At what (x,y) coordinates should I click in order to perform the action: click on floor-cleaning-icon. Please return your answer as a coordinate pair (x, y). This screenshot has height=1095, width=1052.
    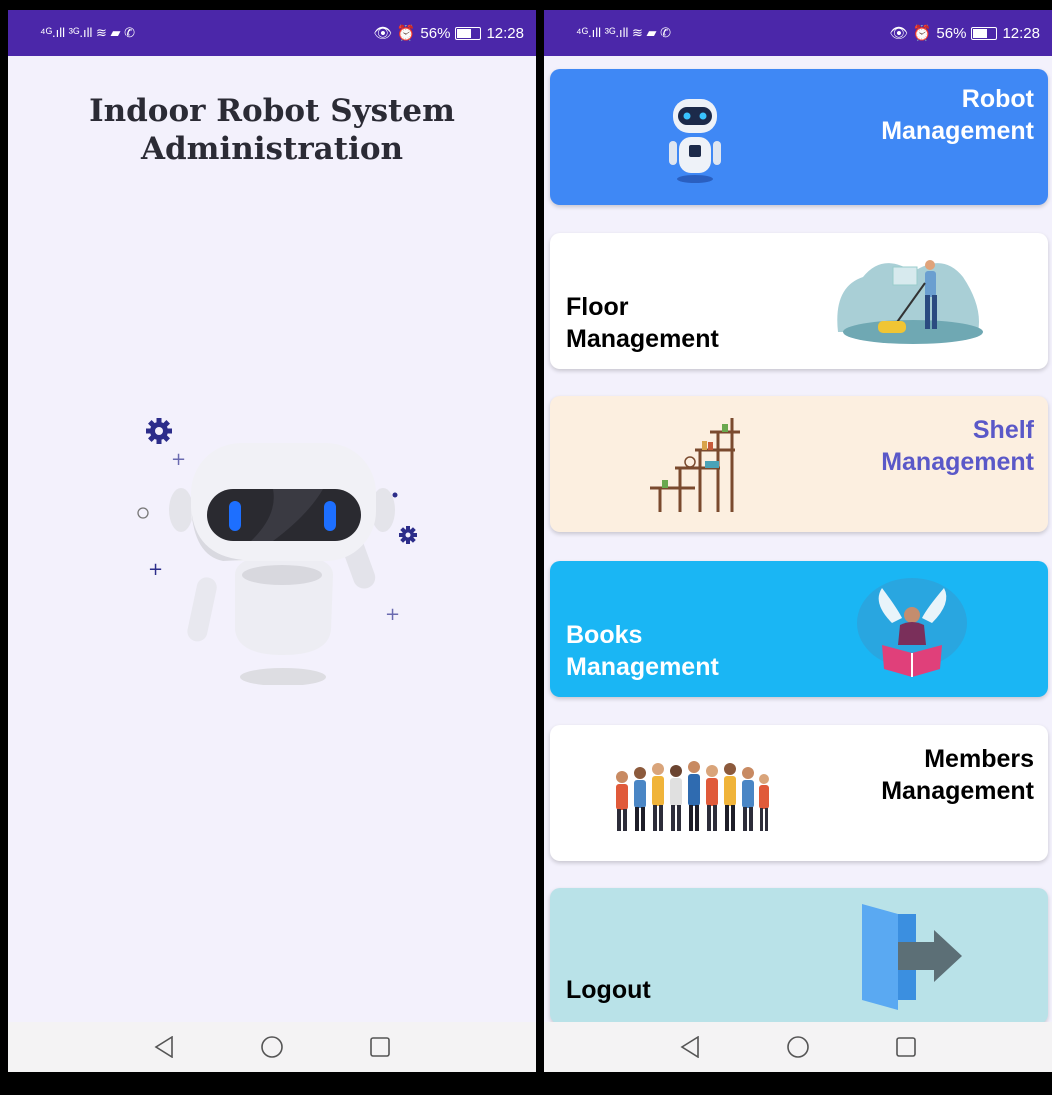
    Looking at the image, I should click on (910, 302).